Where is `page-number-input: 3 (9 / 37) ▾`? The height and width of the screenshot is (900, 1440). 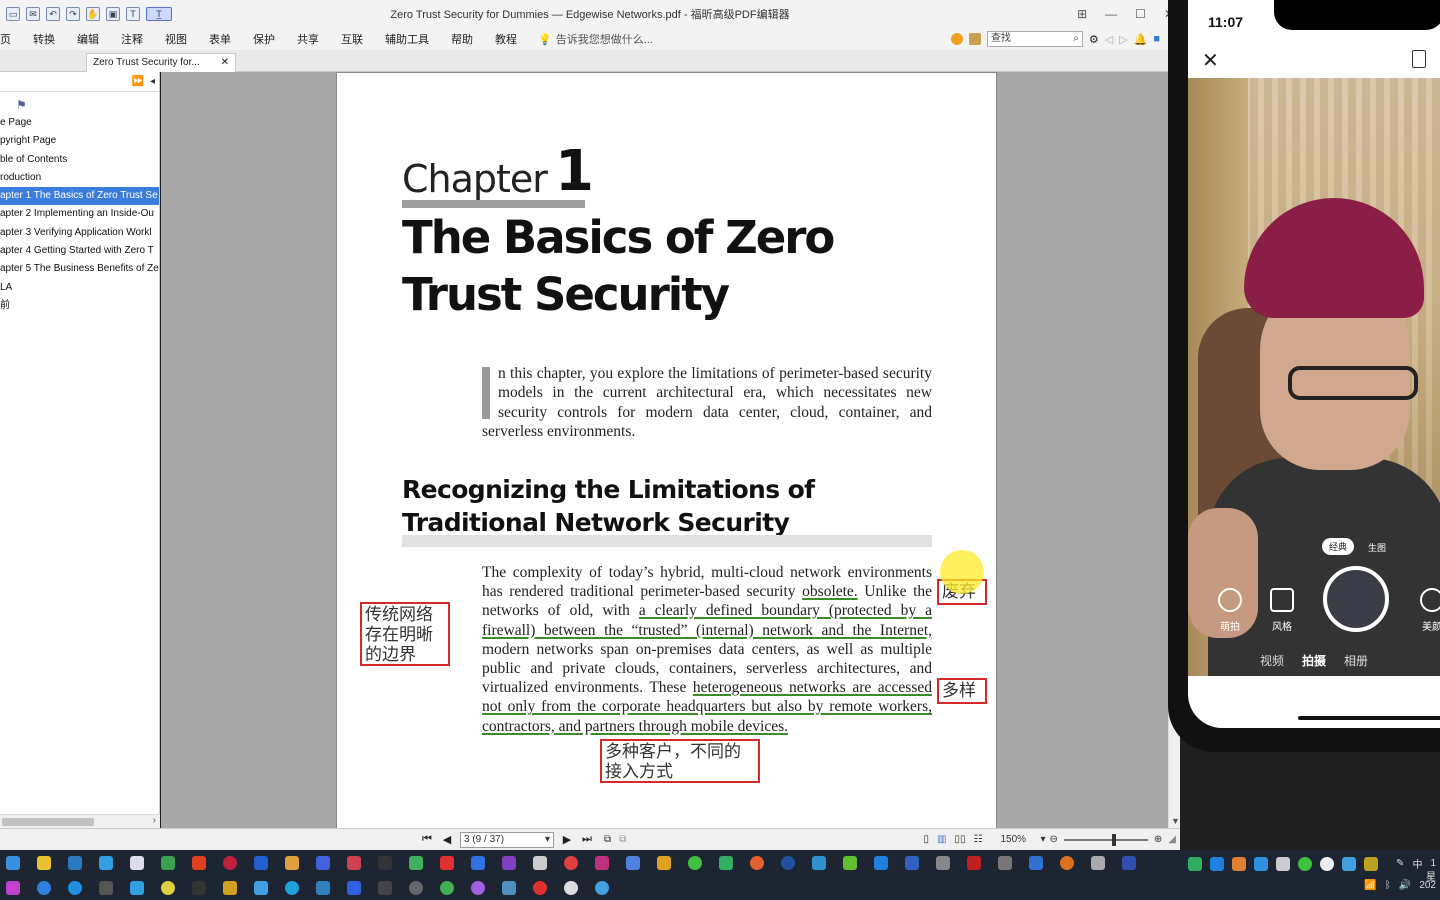
page-number-input: 3 (9 / 37) ▾ is located at coordinates (507, 839).